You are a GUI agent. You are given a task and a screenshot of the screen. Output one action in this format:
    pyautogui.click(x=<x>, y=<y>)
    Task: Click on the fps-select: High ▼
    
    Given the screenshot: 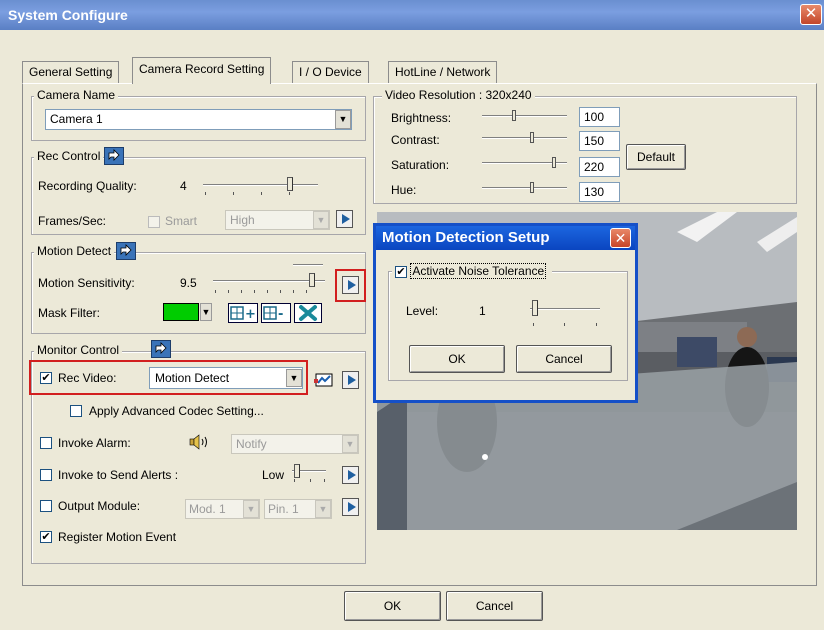 What is the action you would take?
    pyautogui.click(x=277, y=220)
    